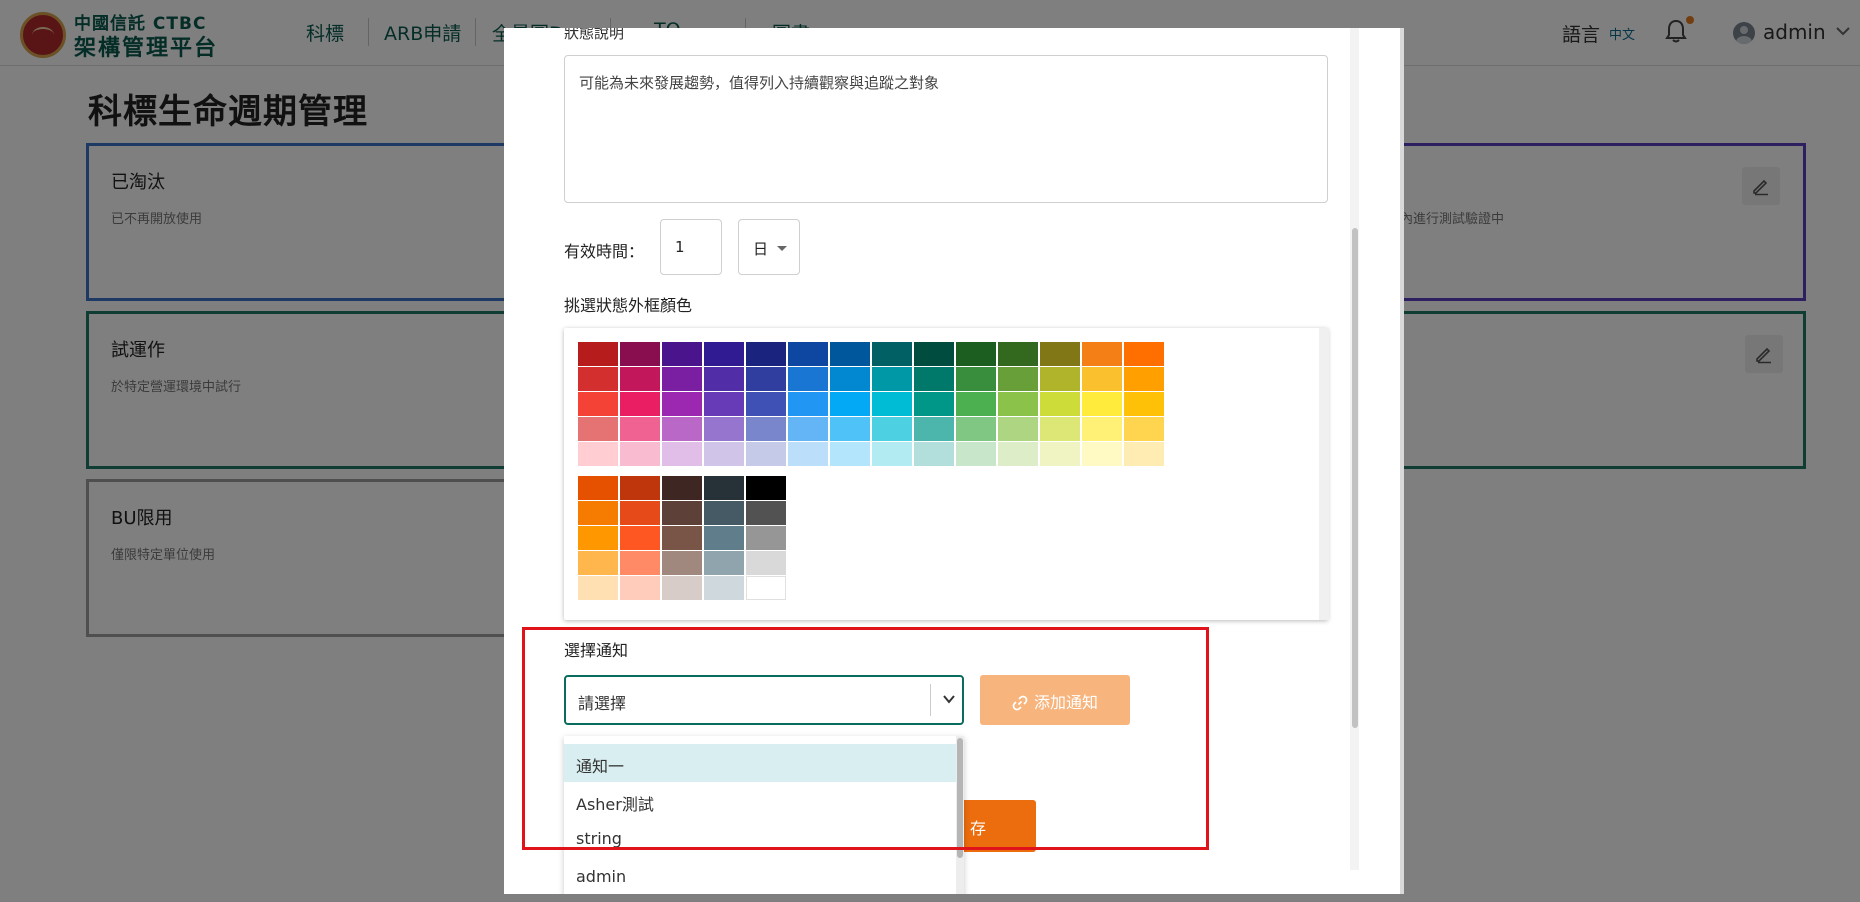 The width and height of the screenshot is (1860, 902). What do you see at coordinates (691, 247) in the screenshot?
I see `valid-time-input: 1` at bounding box center [691, 247].